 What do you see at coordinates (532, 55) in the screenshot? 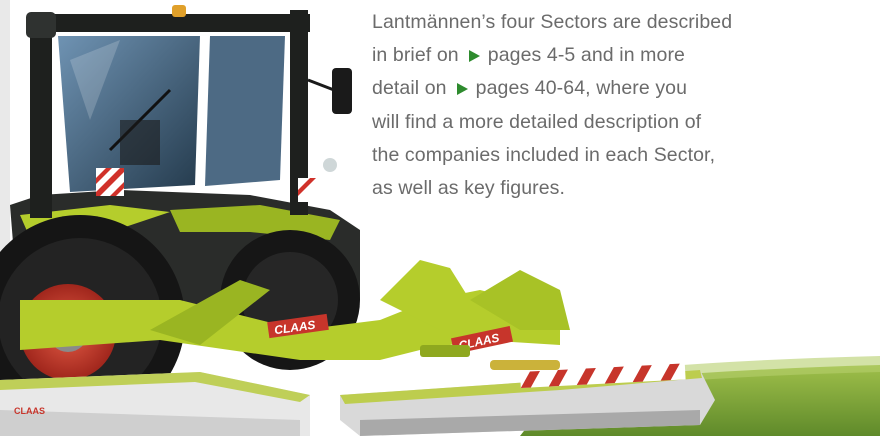
I see `page-reference-link-1: pages 4-5` at bounding box center [532, 55].